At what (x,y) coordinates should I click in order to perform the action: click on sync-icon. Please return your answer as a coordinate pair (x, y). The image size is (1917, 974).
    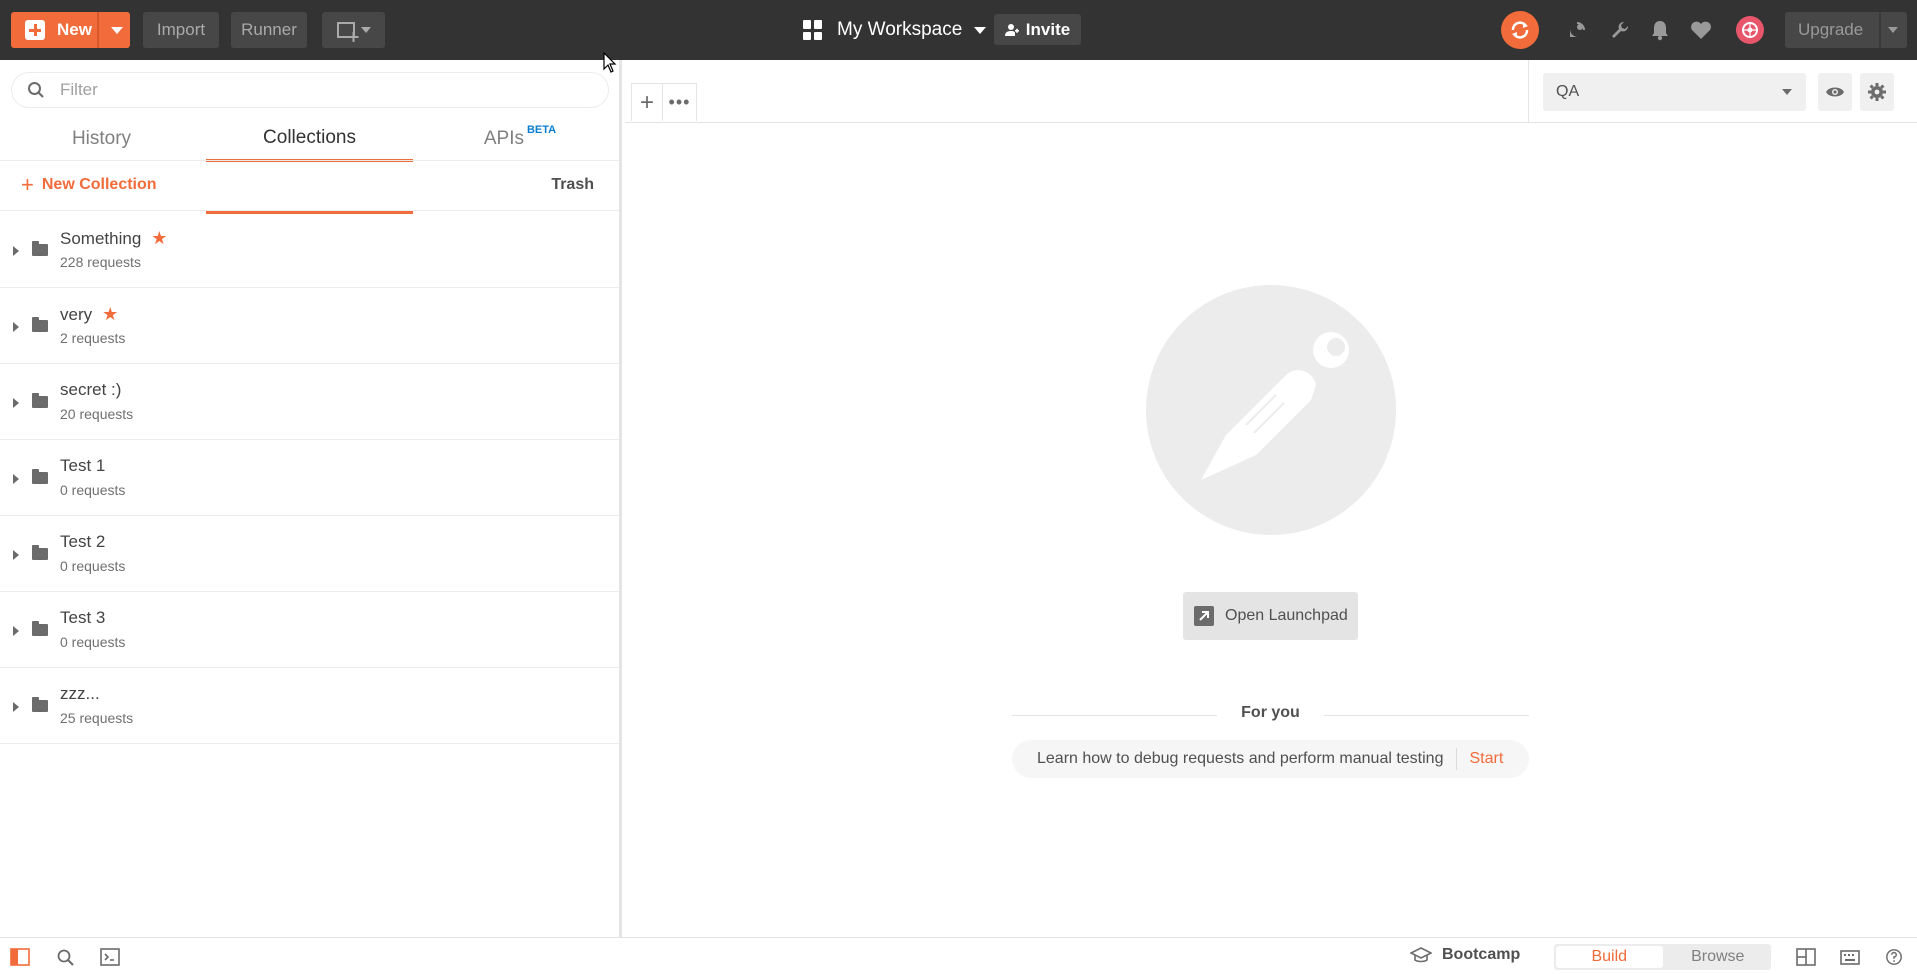
    Looking at the image, I should click on (1520, 30).